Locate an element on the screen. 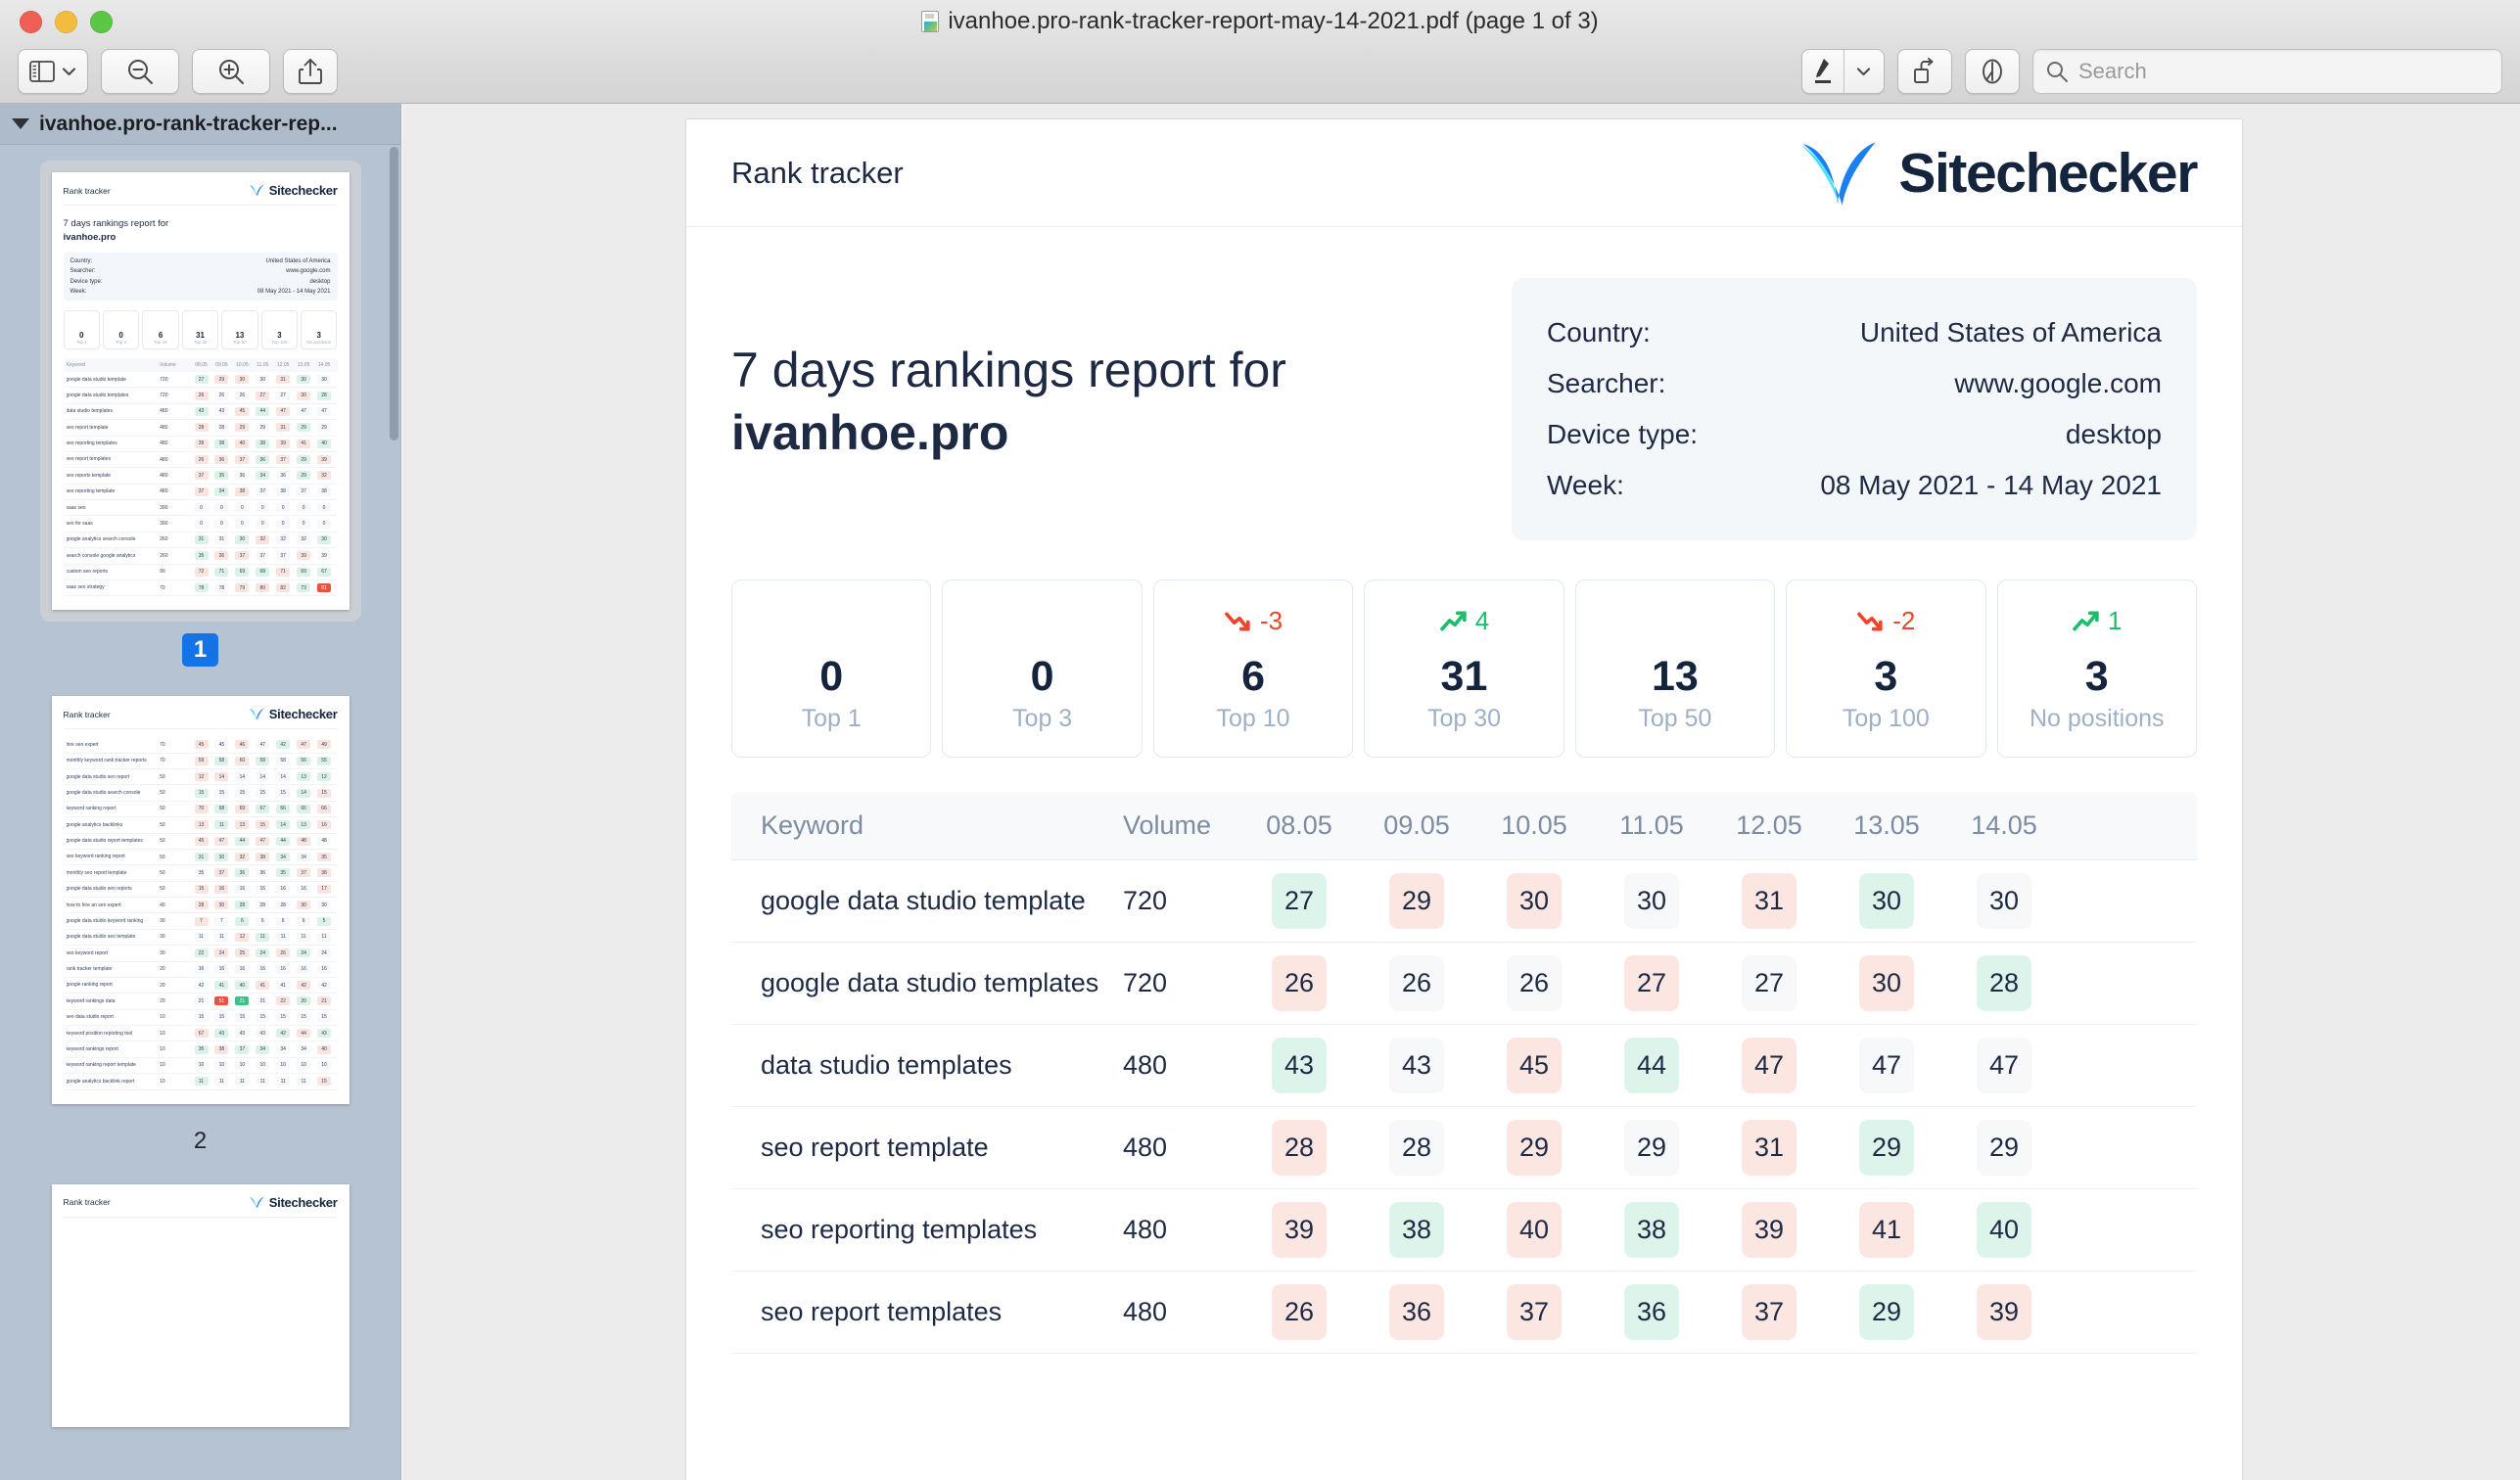 The height and width of the screenshot is (1480, 2520). stat-label: Top 100 is located at coordinates (1886, 718).